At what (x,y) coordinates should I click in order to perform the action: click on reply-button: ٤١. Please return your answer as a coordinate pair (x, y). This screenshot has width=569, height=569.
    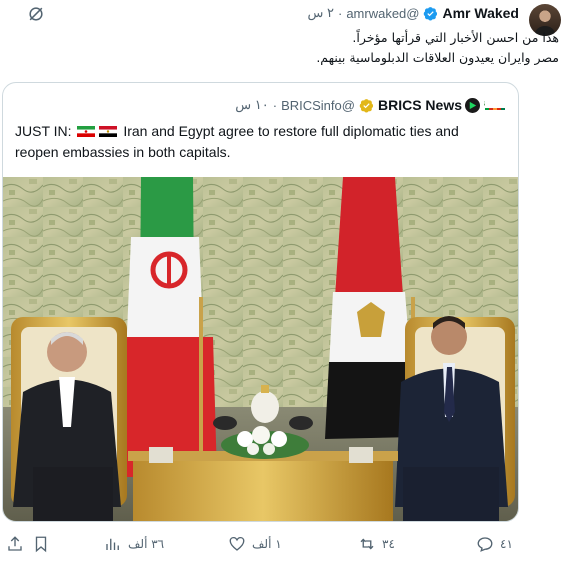
    Looking at the image, I should click on (494, 544).